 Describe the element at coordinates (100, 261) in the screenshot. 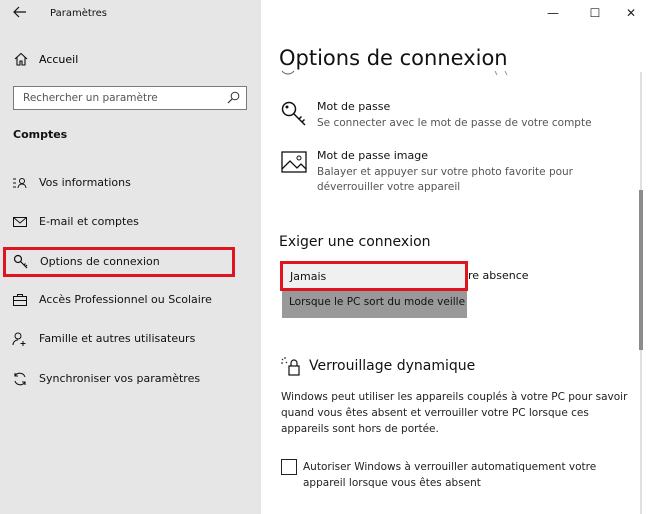

I see `sidebar-item-label: Options de connexion` at that location.